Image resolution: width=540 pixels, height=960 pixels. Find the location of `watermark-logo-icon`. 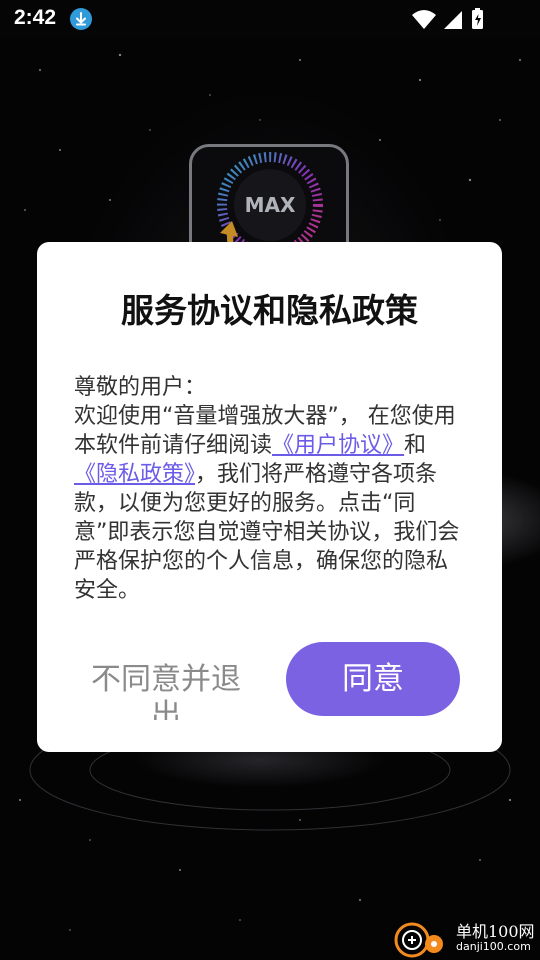

watermark-logo-icon is located at coordinates (418, 940).